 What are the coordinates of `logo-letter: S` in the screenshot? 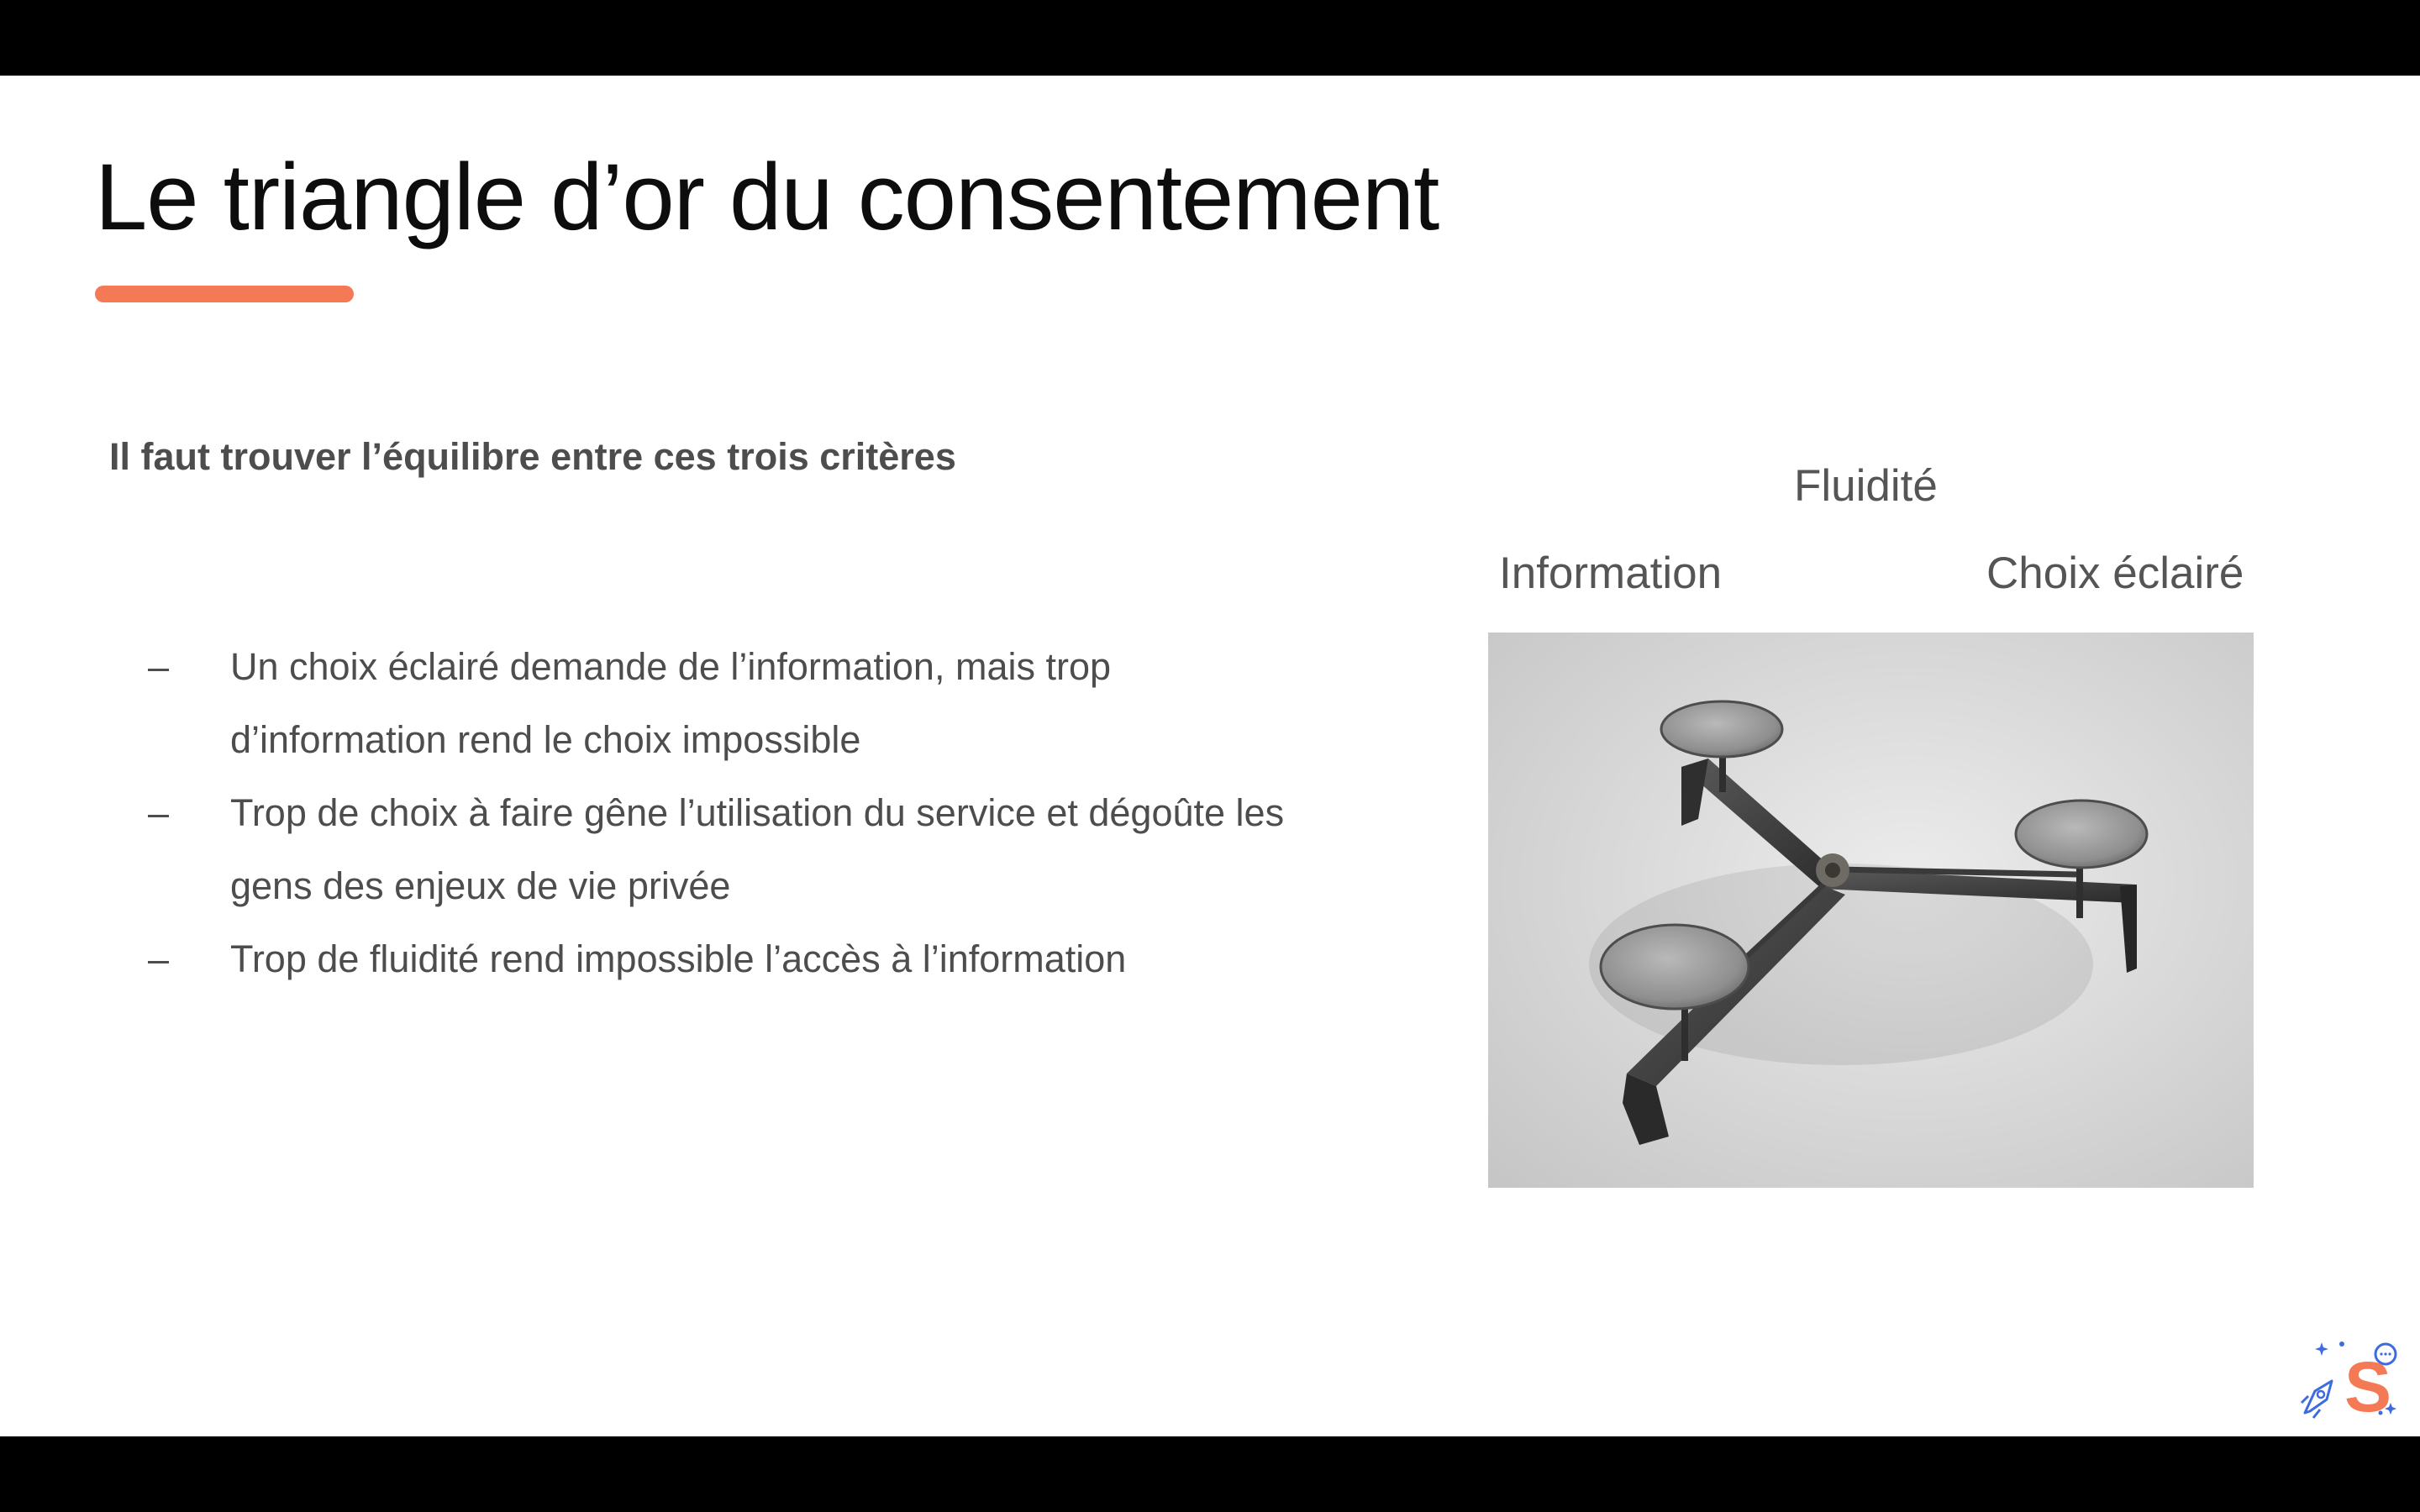 It's located at (2367, 1386).